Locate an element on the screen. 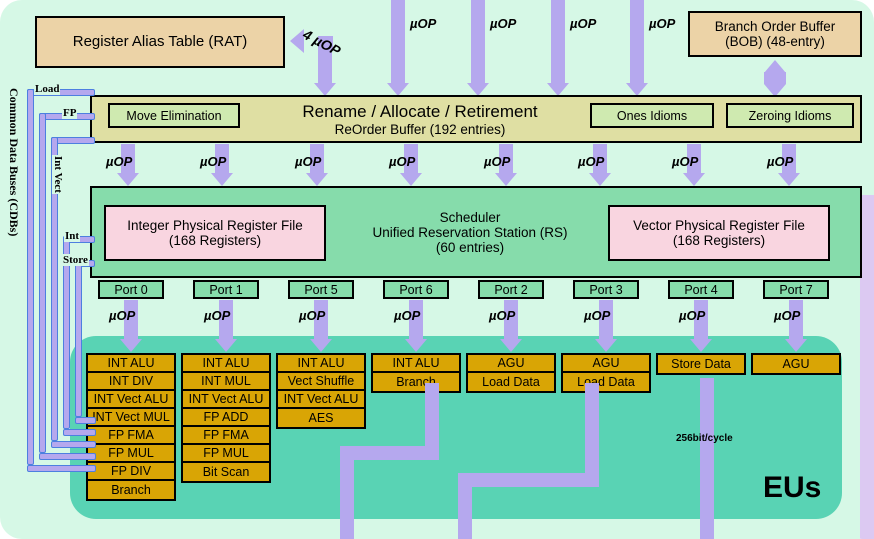 This screenshot has height=539, width=874. mid-uop-arrow-0-head is located at coordinates (128, 179).